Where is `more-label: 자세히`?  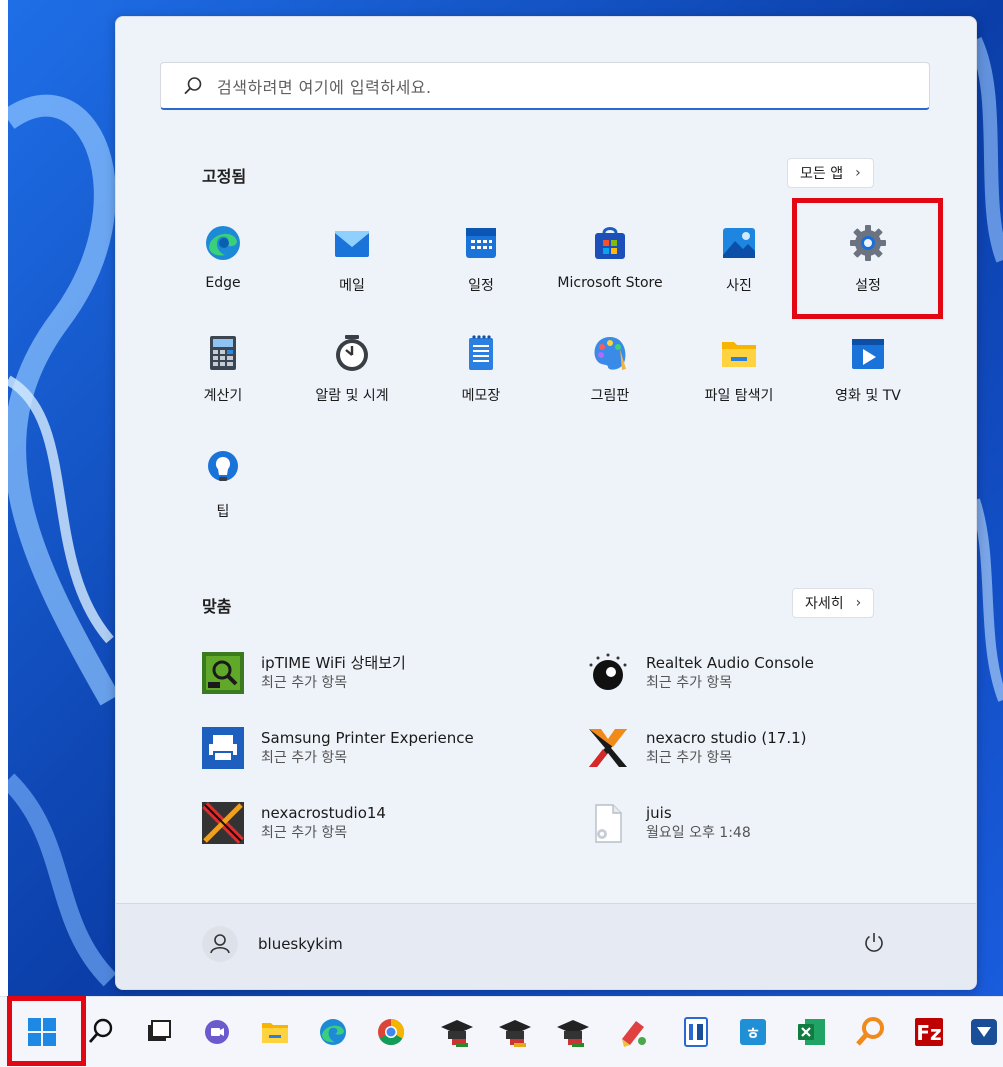
more-label: 자세히 is located at coordinates (824, 604).